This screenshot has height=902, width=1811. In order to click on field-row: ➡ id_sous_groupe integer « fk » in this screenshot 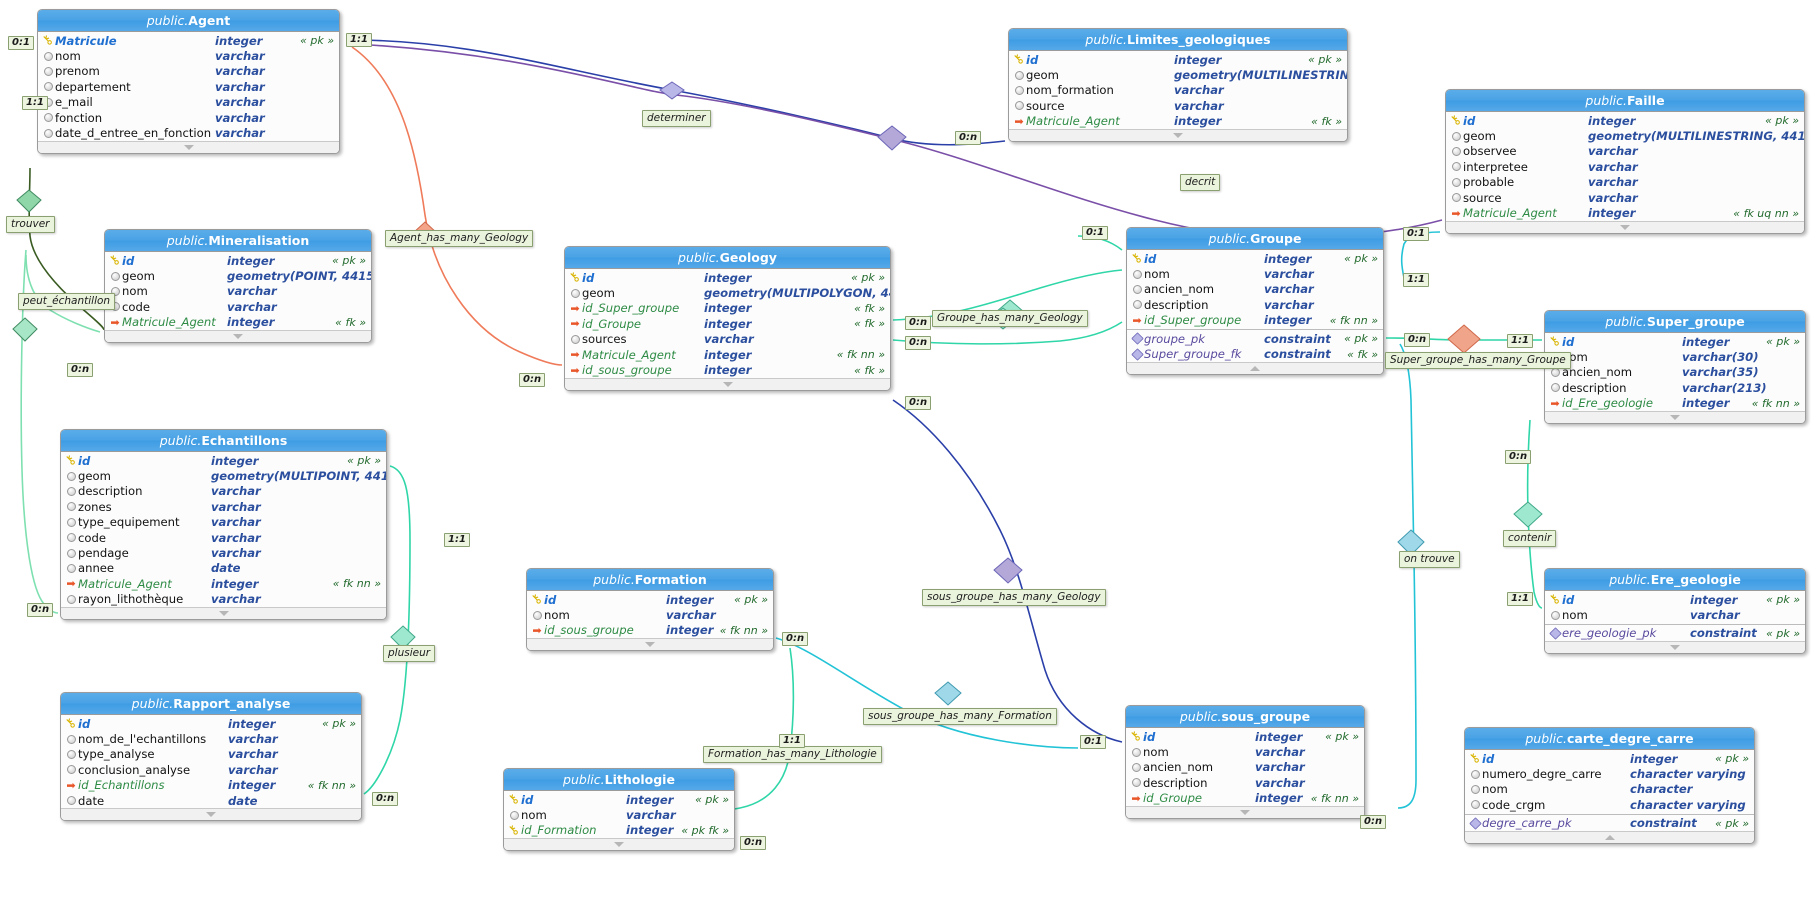, I will do `click(727, 369)`.